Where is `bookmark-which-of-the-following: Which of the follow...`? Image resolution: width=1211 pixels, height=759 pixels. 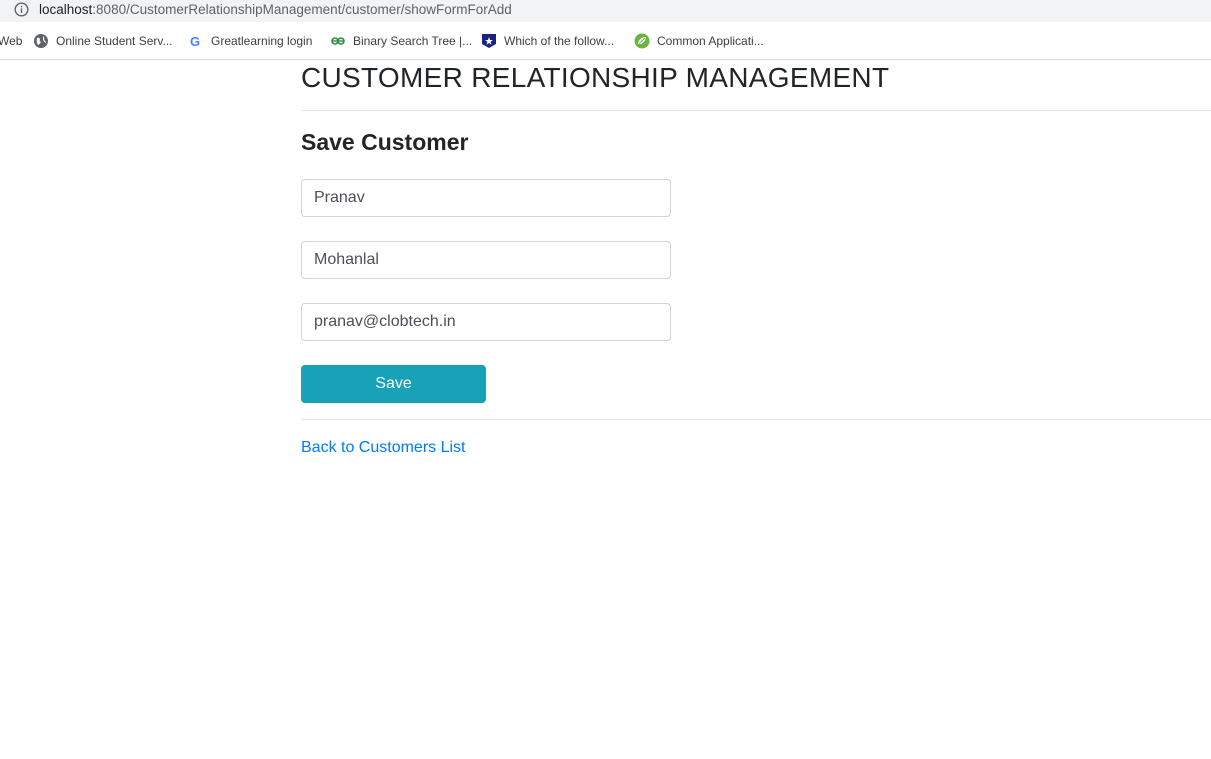 bookmark-which-of-the-following: Which of the follow... is located at coordinates (547, 41).